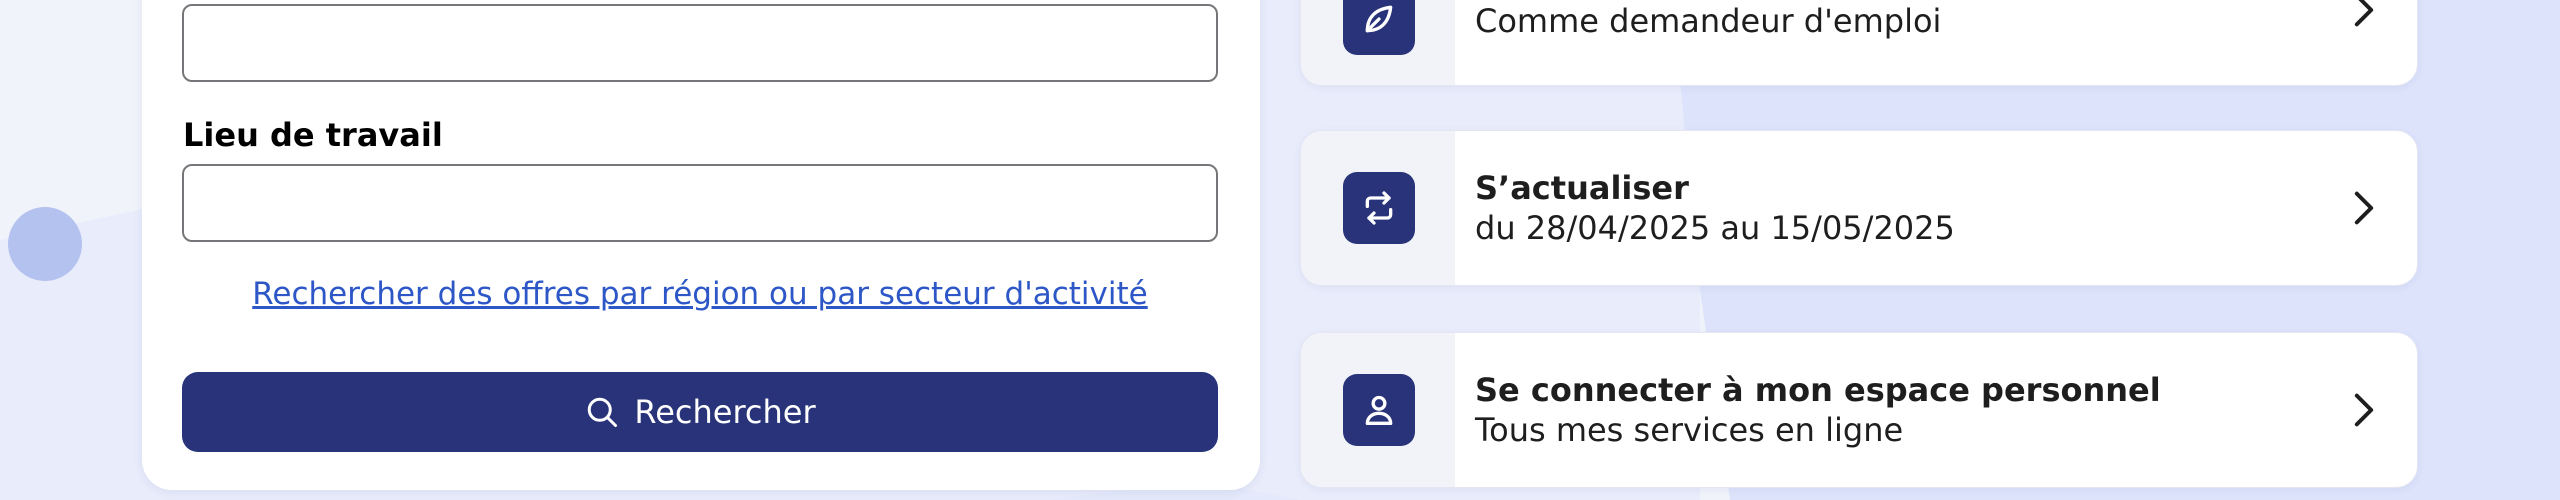 Image resolution: width=2560 pixels, height=500 pixels. What do you see at coordinates (1859, 43) in the screenshot?
I see `tile-job-seeker: Comme demandeur d'emploi` at bounding box center [1859, 43].